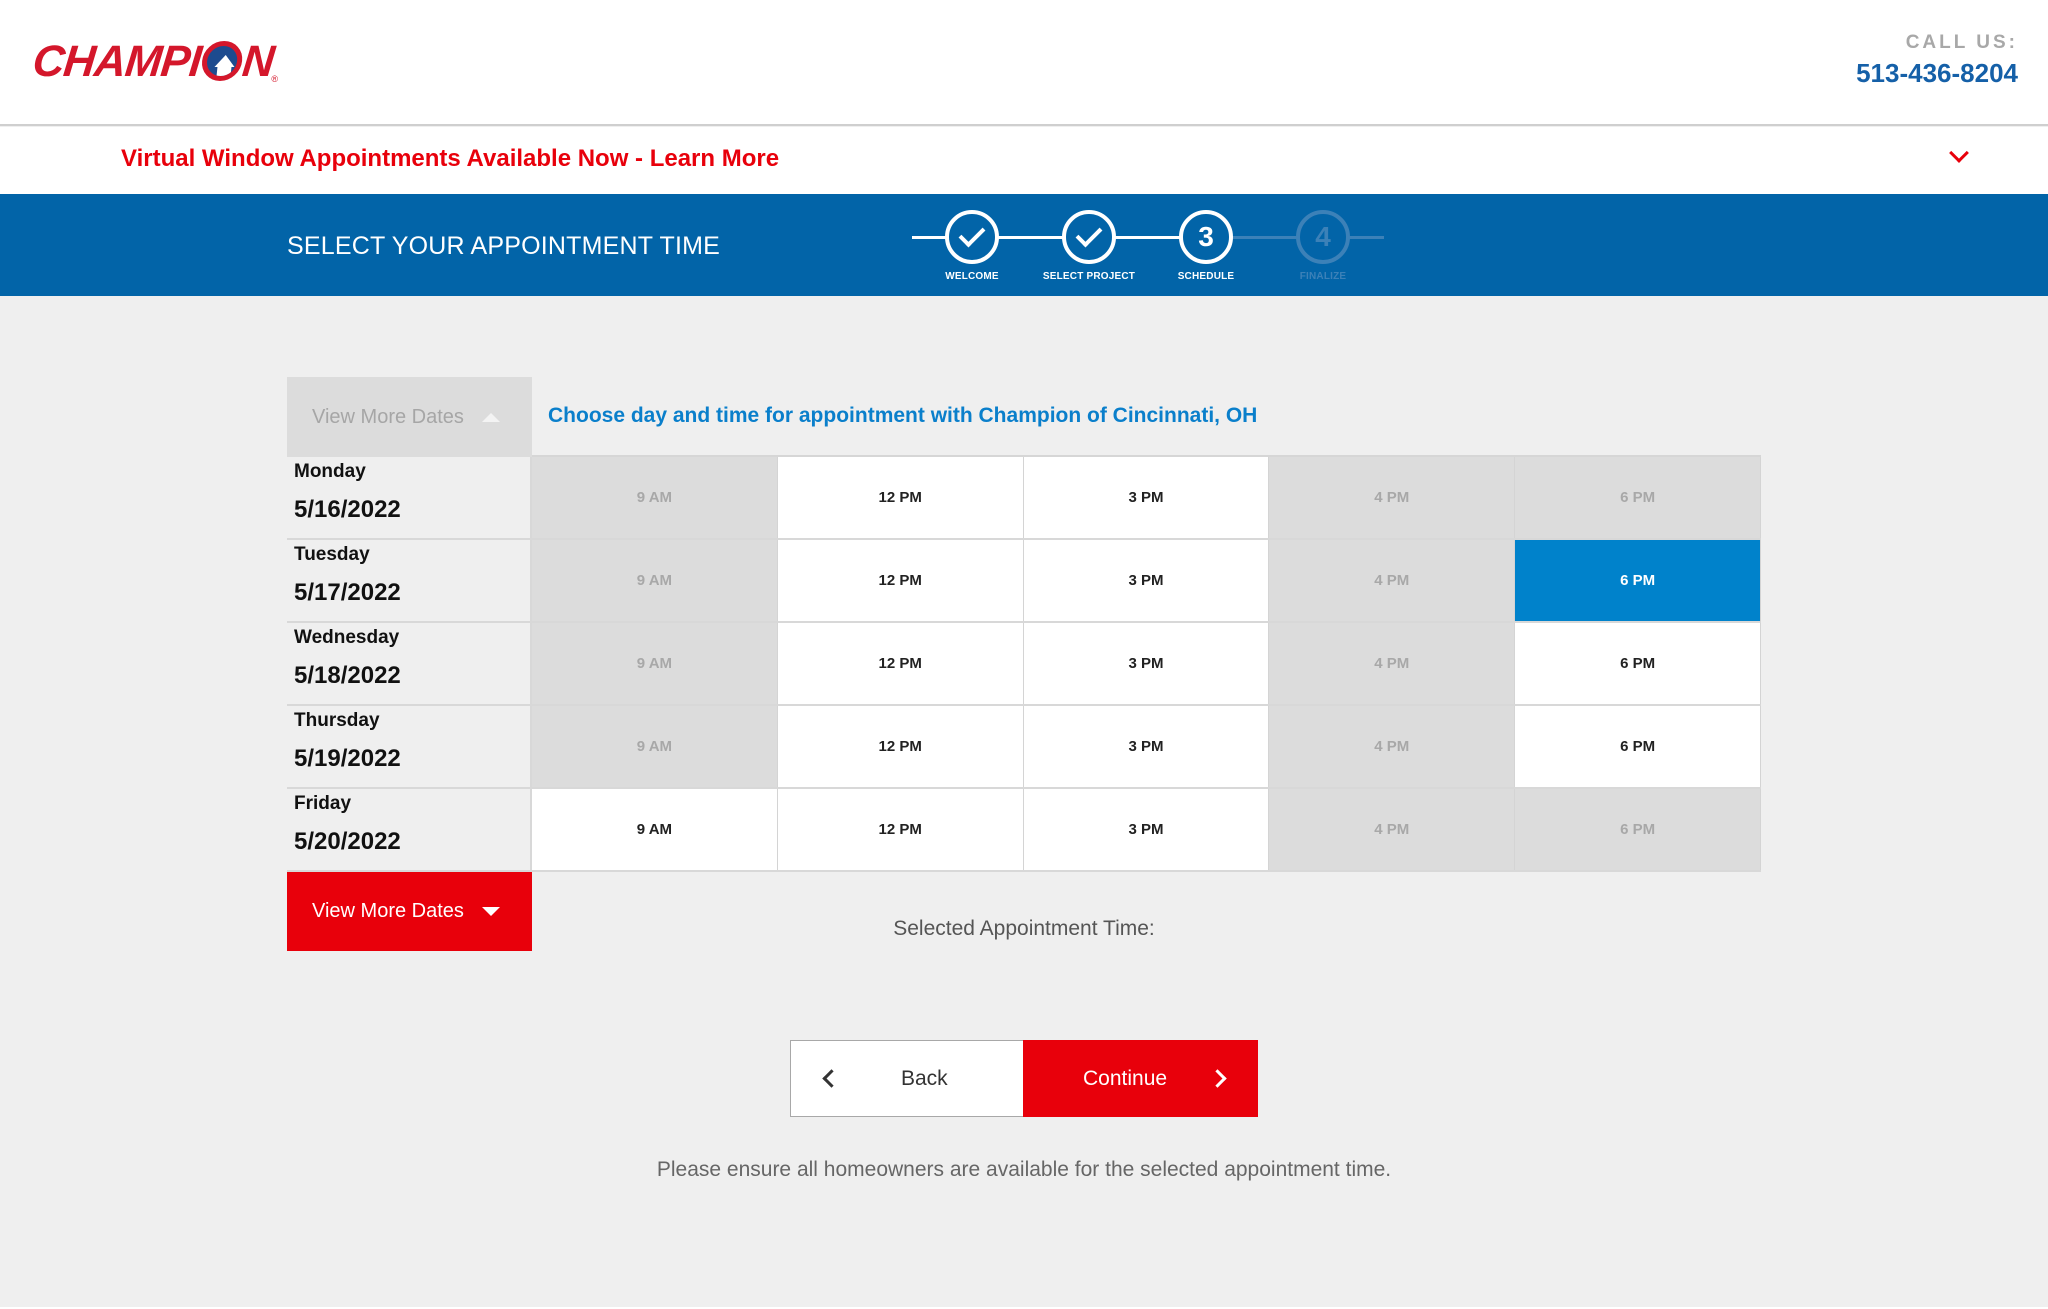 This screenshot has height=1309, width=2048. I want to click on registered-mark: ®, so click(274, 79).